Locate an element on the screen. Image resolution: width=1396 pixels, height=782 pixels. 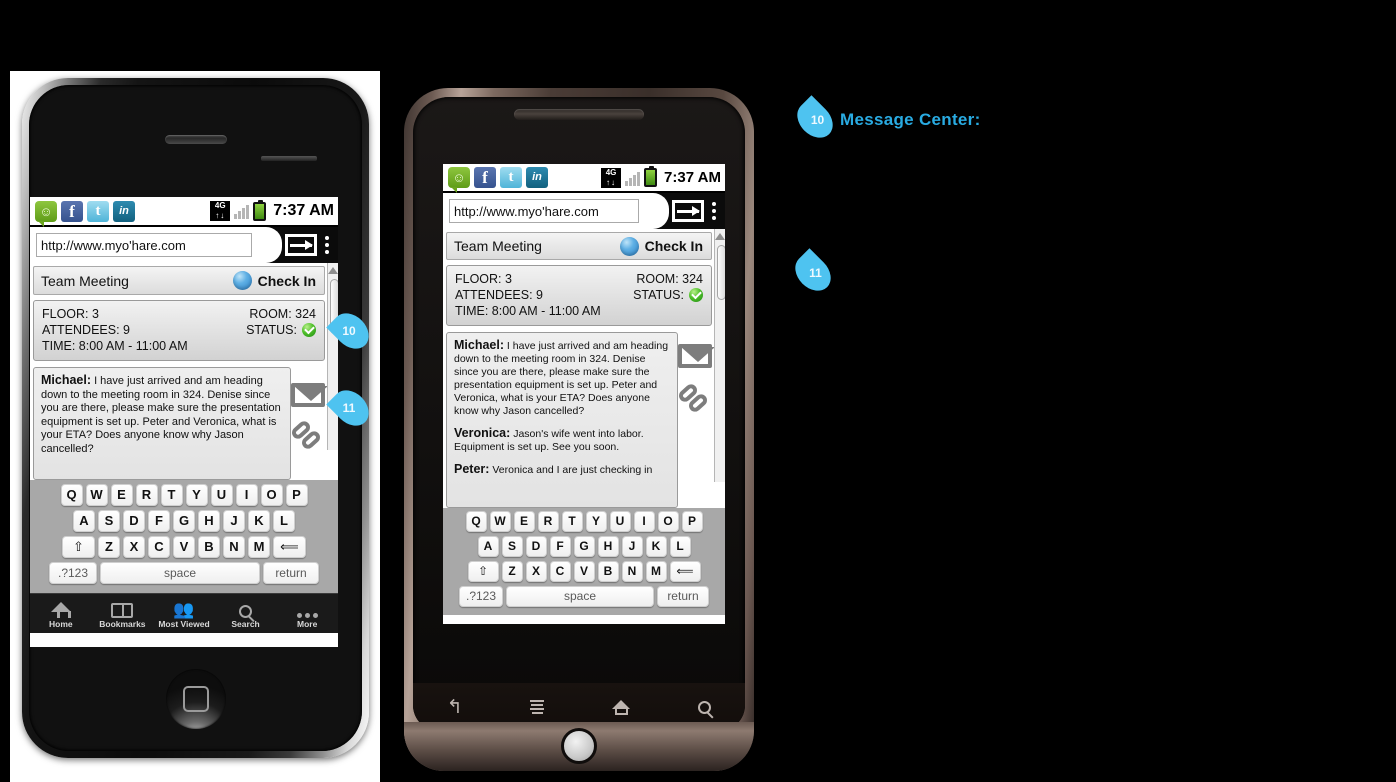
tab-more: More is located at coordinates (307, 613).